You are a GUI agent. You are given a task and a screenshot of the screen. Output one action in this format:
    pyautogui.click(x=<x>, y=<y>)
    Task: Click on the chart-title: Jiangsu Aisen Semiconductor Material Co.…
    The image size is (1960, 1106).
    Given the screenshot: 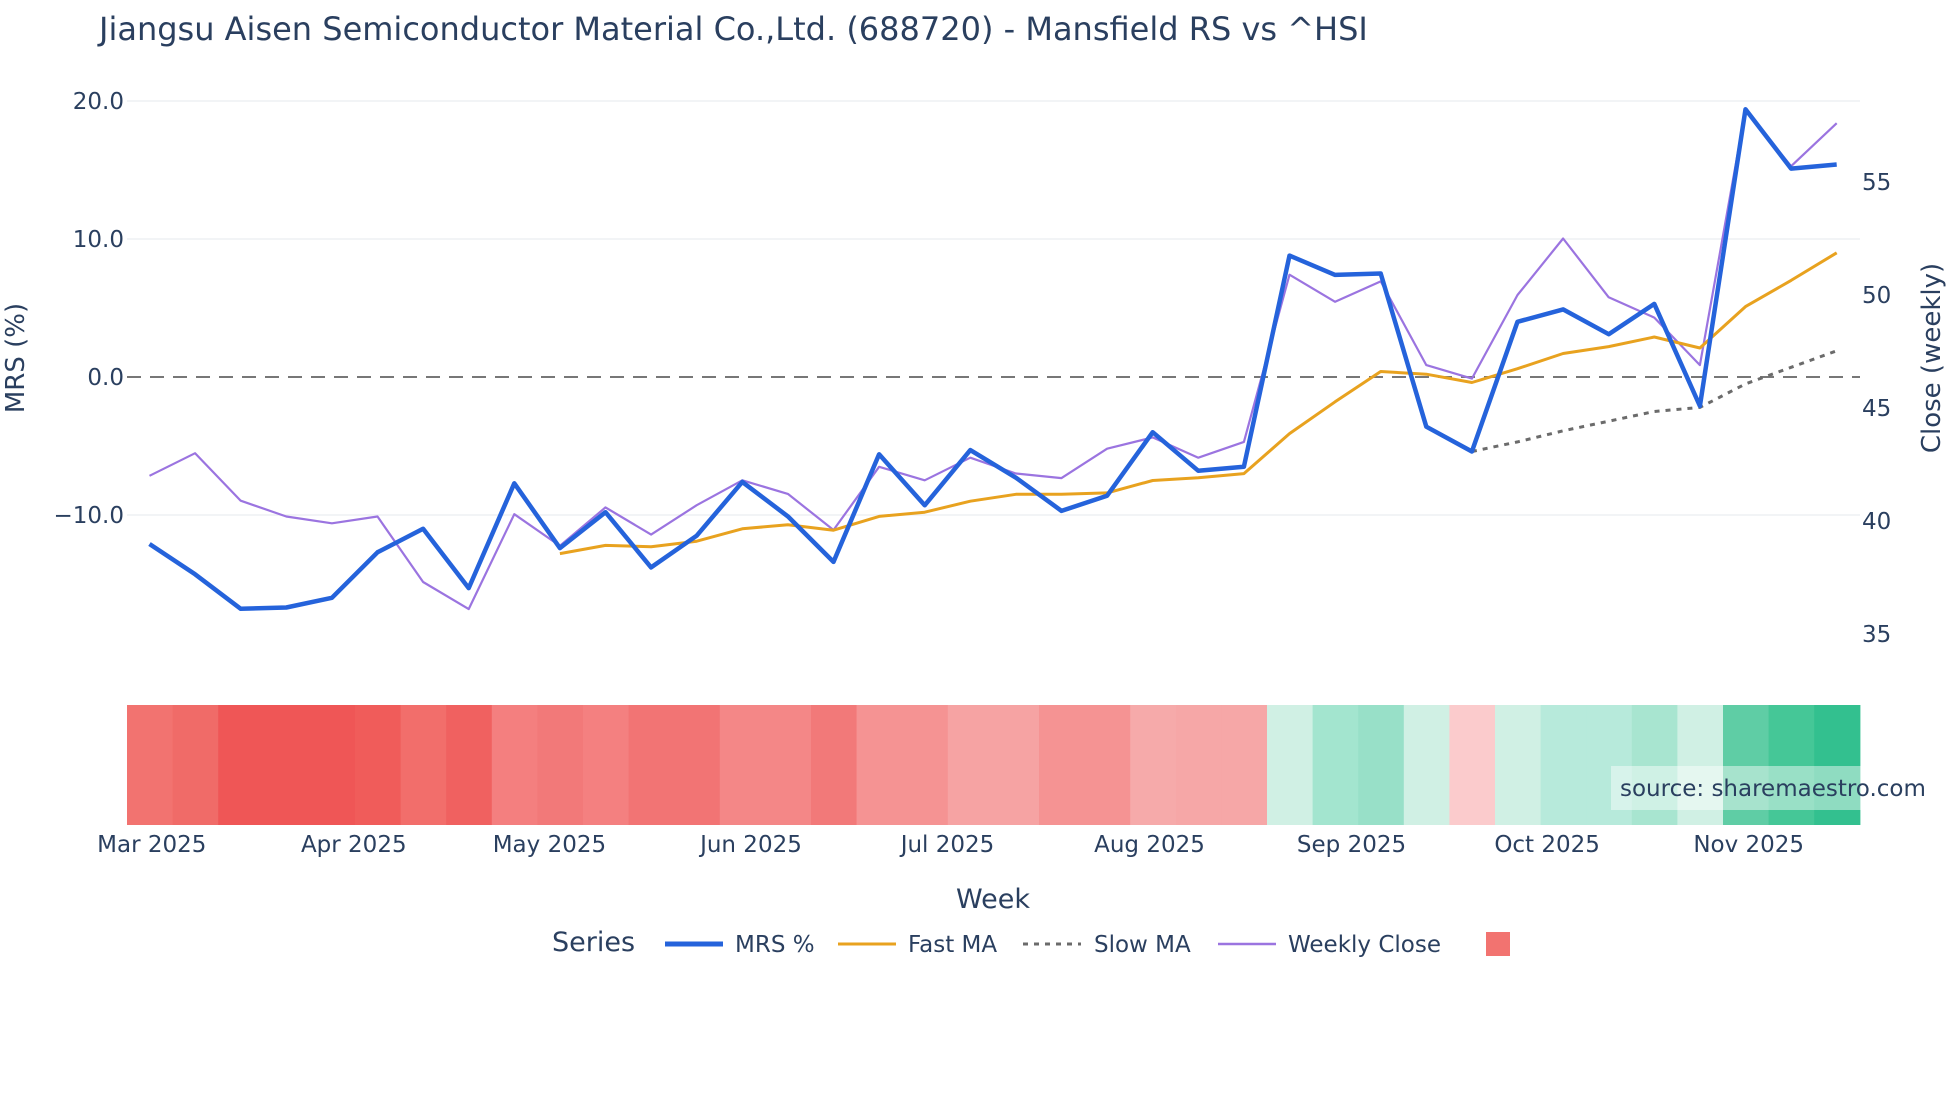 What is the action you would take?
    pyautogui.click(x=732, y=29)
    